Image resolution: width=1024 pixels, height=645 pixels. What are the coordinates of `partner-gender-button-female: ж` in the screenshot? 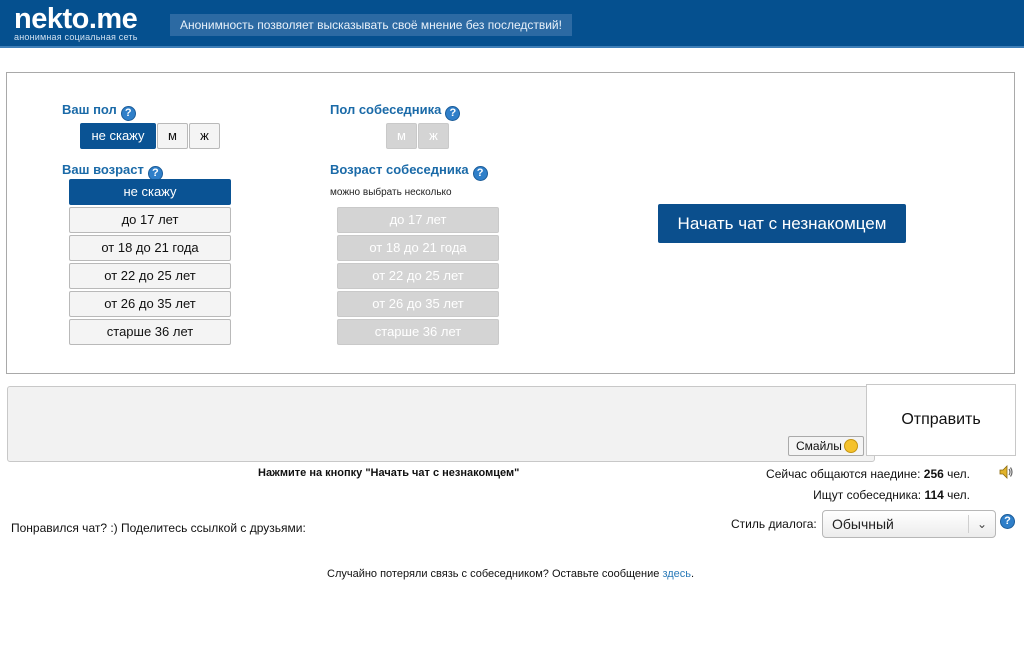 It's located at (433, 136).